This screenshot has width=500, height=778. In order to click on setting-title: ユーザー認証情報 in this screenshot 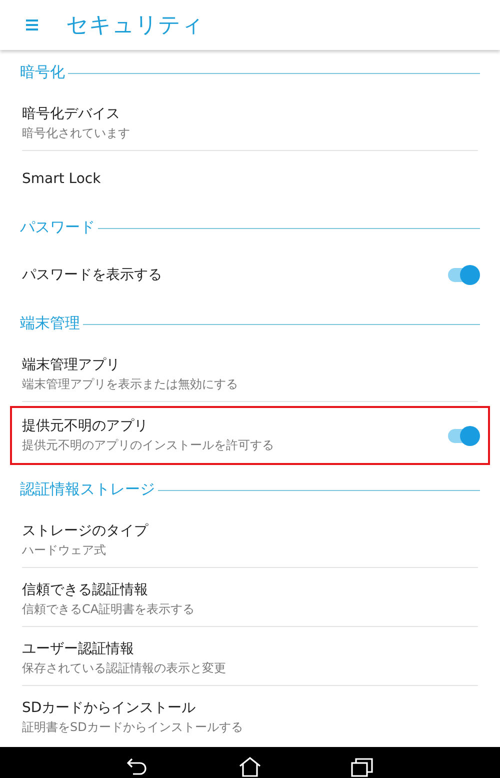, I will do `click(78, 649)`.